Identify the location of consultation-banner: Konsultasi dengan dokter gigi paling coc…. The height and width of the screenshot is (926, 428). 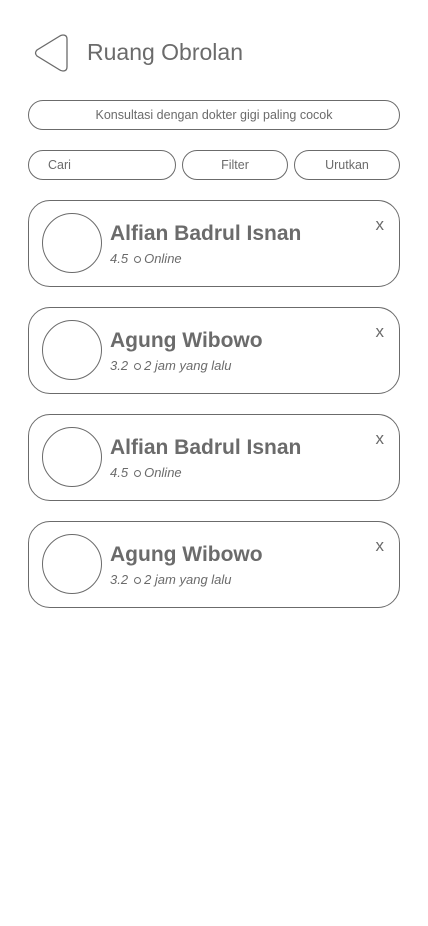
(214, 115).